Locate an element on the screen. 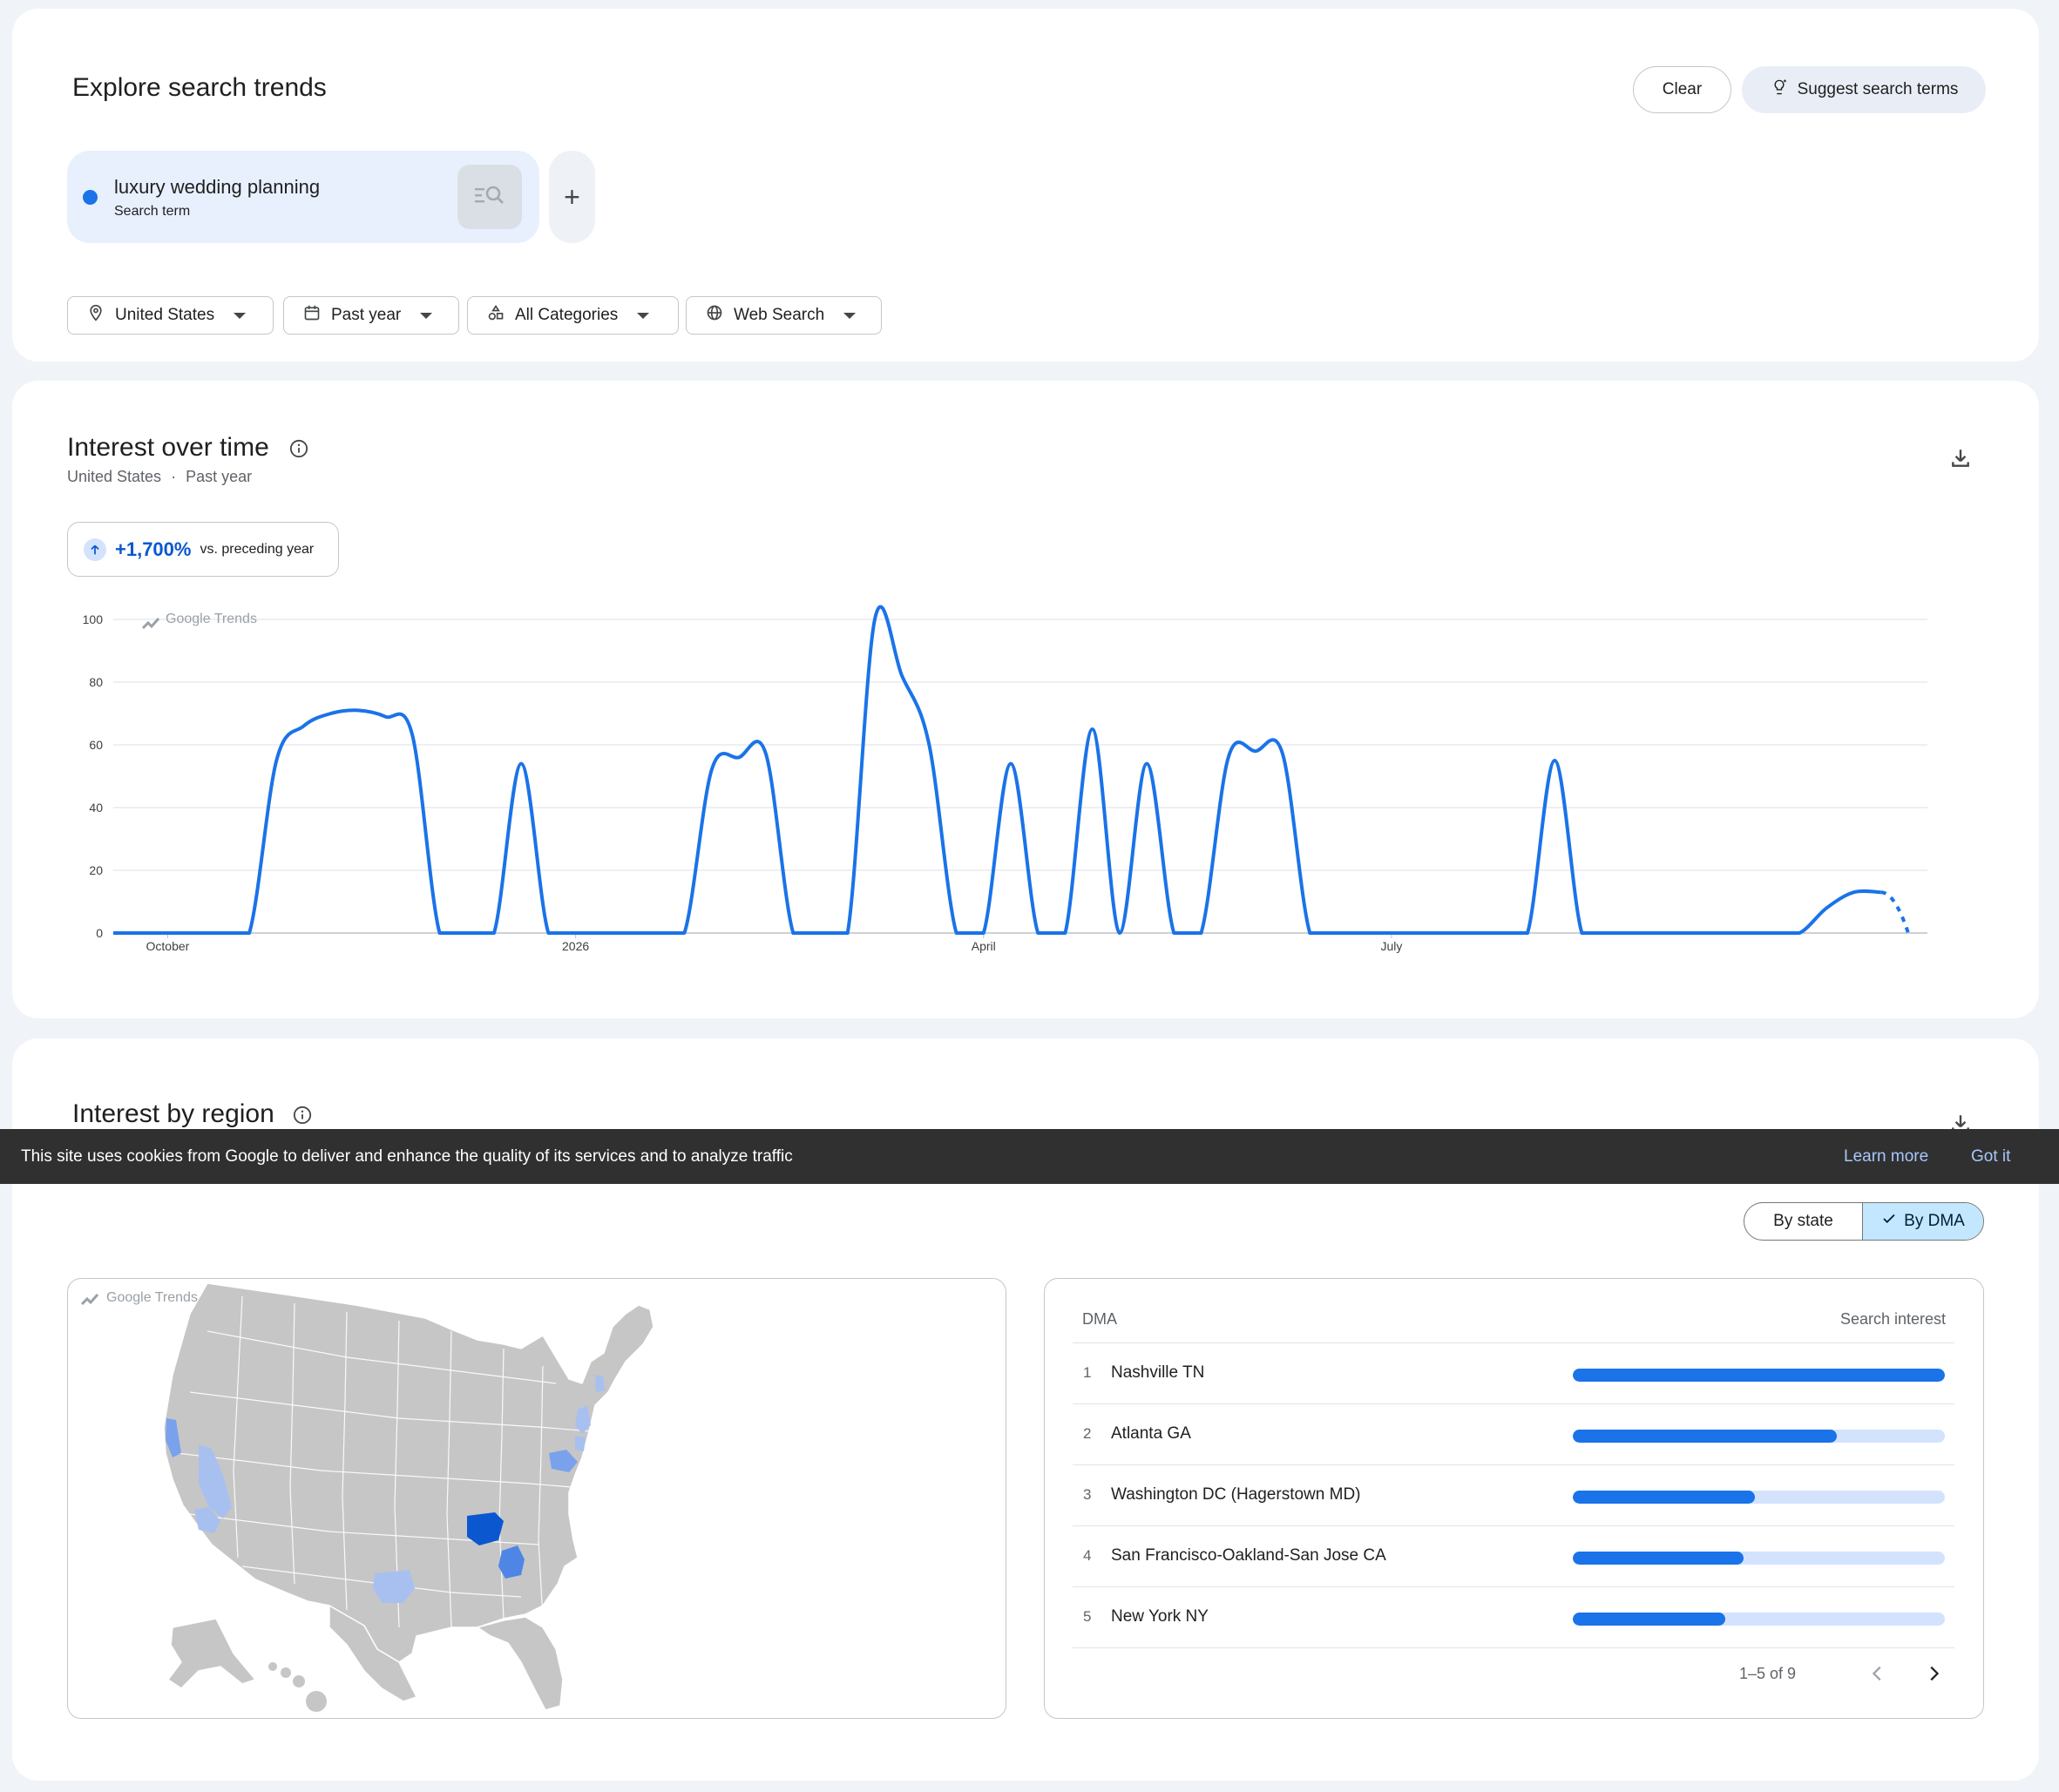 This screenshot has width=2059, height=1792. google-trends-watermark: Google Trends is located at coordinates (139, 1298).